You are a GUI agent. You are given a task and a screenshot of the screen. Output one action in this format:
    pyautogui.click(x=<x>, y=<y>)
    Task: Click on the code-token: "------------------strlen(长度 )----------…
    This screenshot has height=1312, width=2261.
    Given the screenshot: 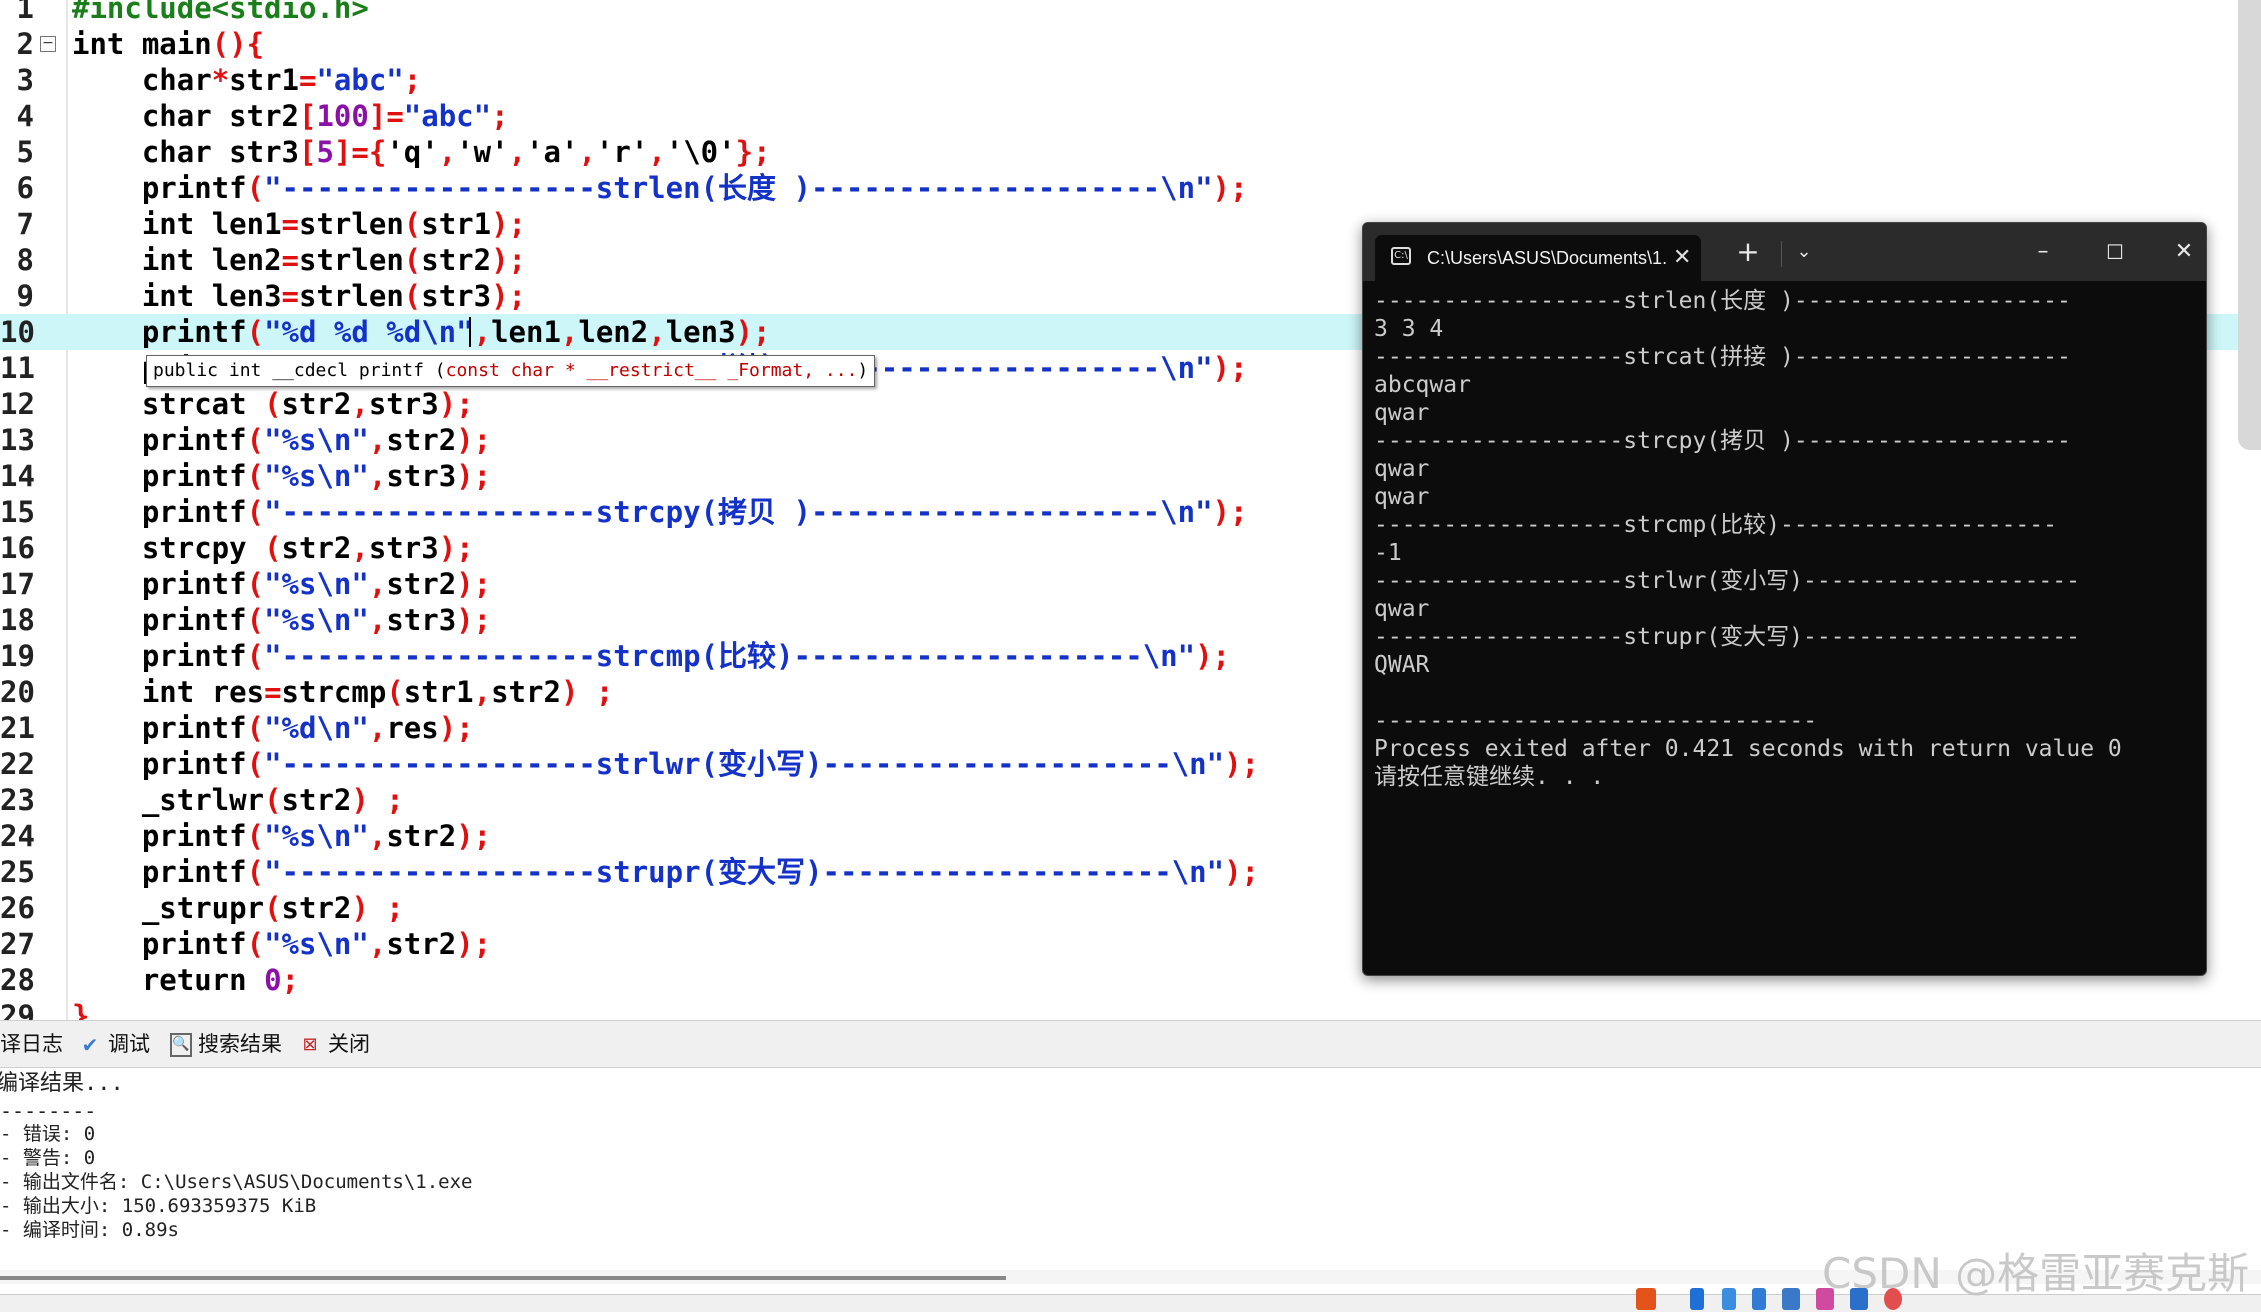 What is the action you would take?
    pyautogui.click(x=712, y=188)
    